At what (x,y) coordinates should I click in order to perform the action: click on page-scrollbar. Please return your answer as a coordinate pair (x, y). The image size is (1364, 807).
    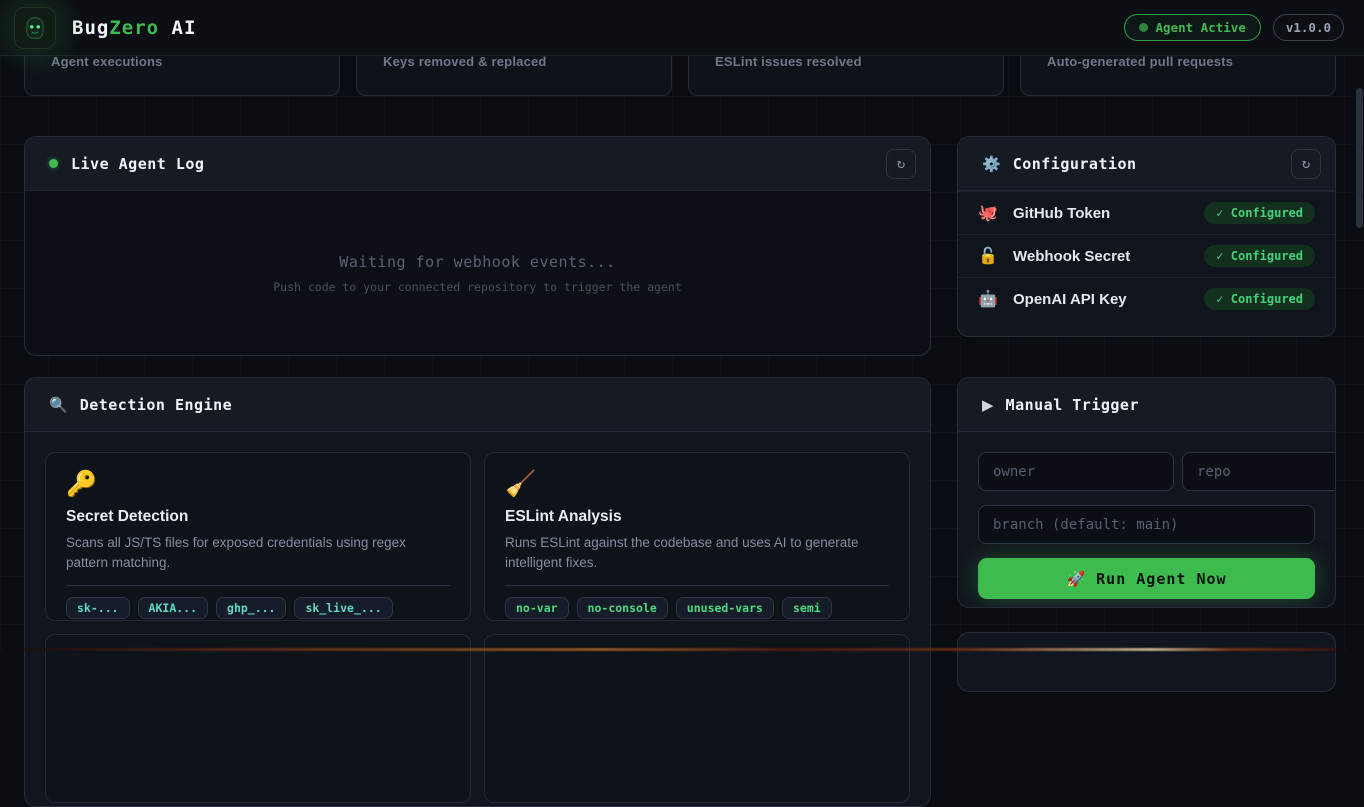
    Looking at the image, I should click on (1359, 325).